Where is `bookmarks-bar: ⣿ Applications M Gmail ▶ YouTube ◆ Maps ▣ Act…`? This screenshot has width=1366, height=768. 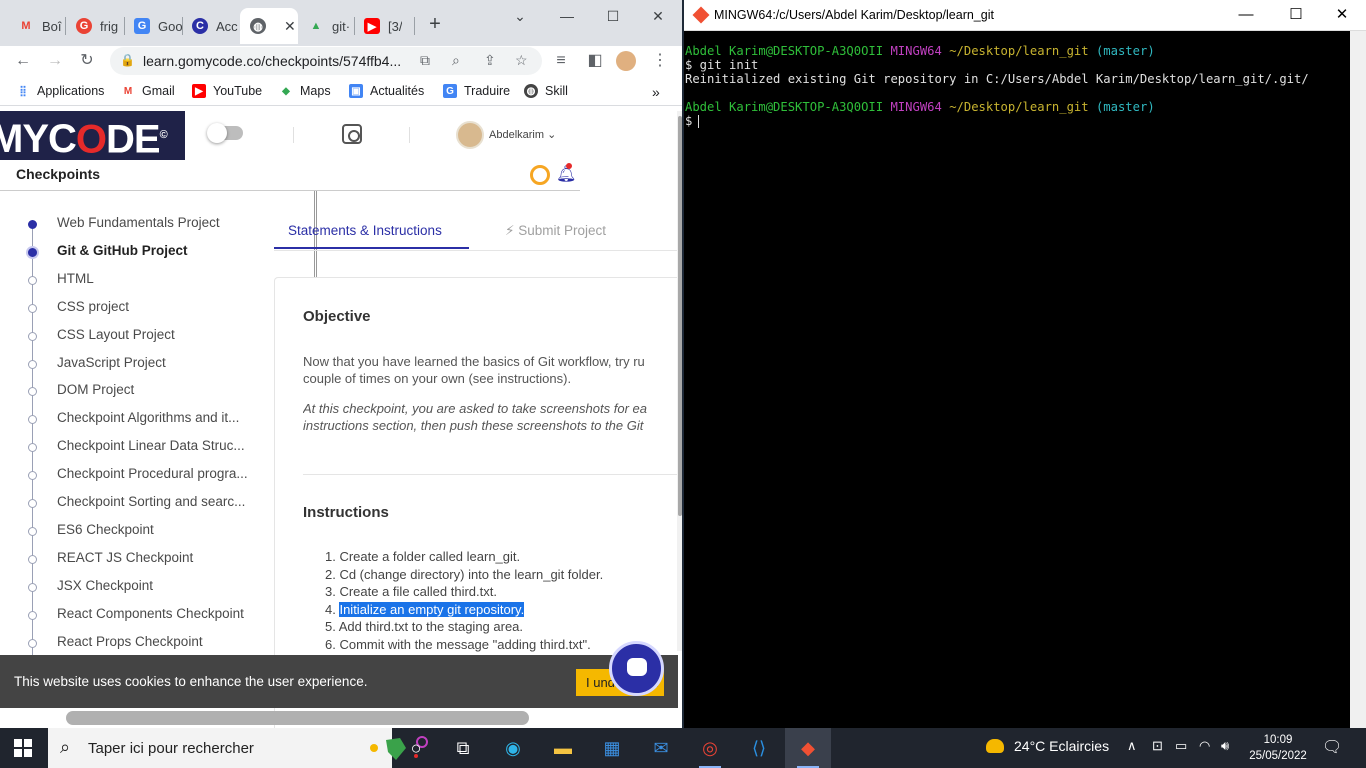 bookmarks-bar: ⣿ Applications M Gmail ▶ YouTube ◆ Maps ▣ Act… is located at coordinates (341, 92).